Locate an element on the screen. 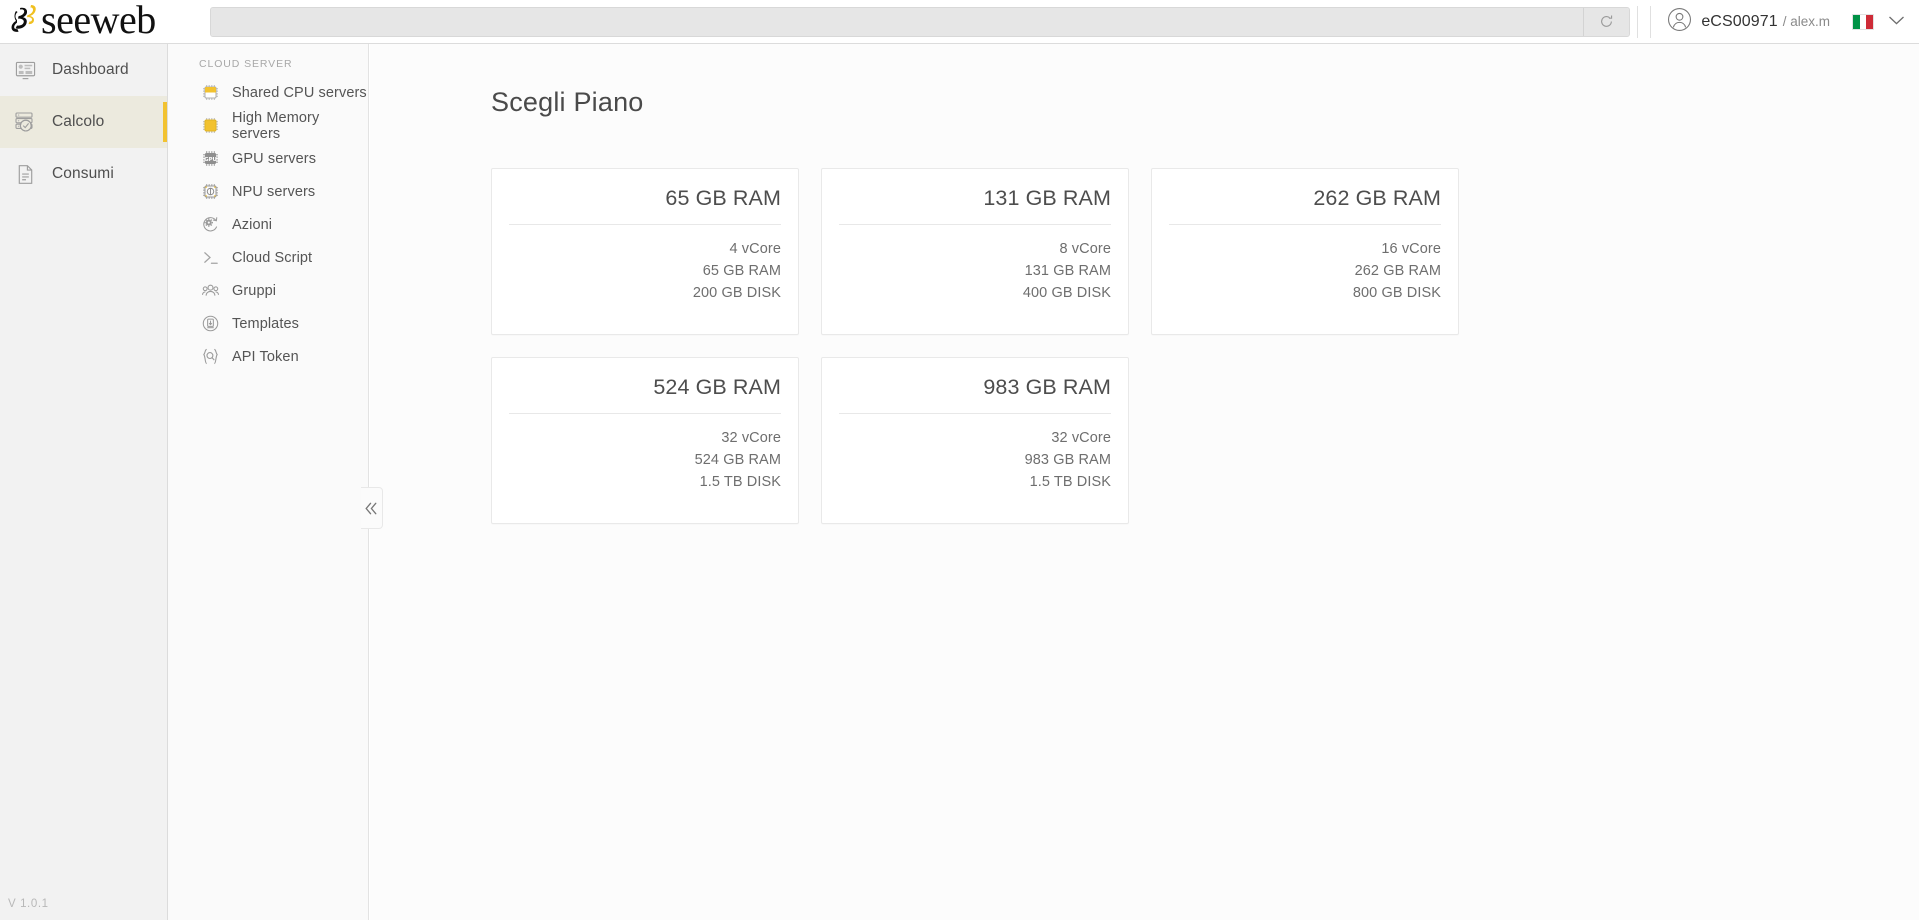 The height and width of the screenshot is (920, 1919). dashboard-monitor-icon is located at coordinates (25, 70).